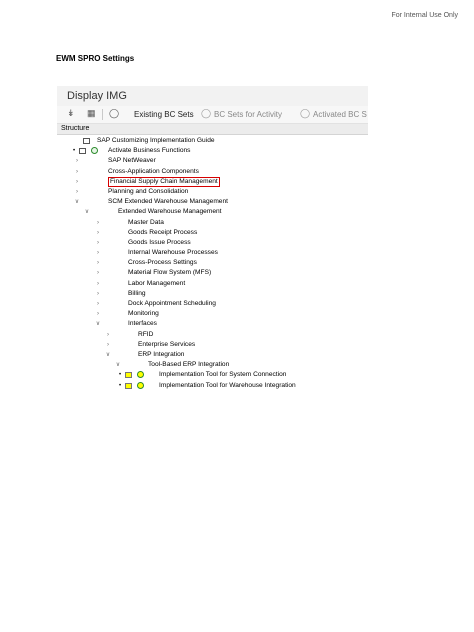  What do you see at coordinates (97, 96) in the screenshot?
I see `window-title: Display IMG` at bounding box center [97, 96].